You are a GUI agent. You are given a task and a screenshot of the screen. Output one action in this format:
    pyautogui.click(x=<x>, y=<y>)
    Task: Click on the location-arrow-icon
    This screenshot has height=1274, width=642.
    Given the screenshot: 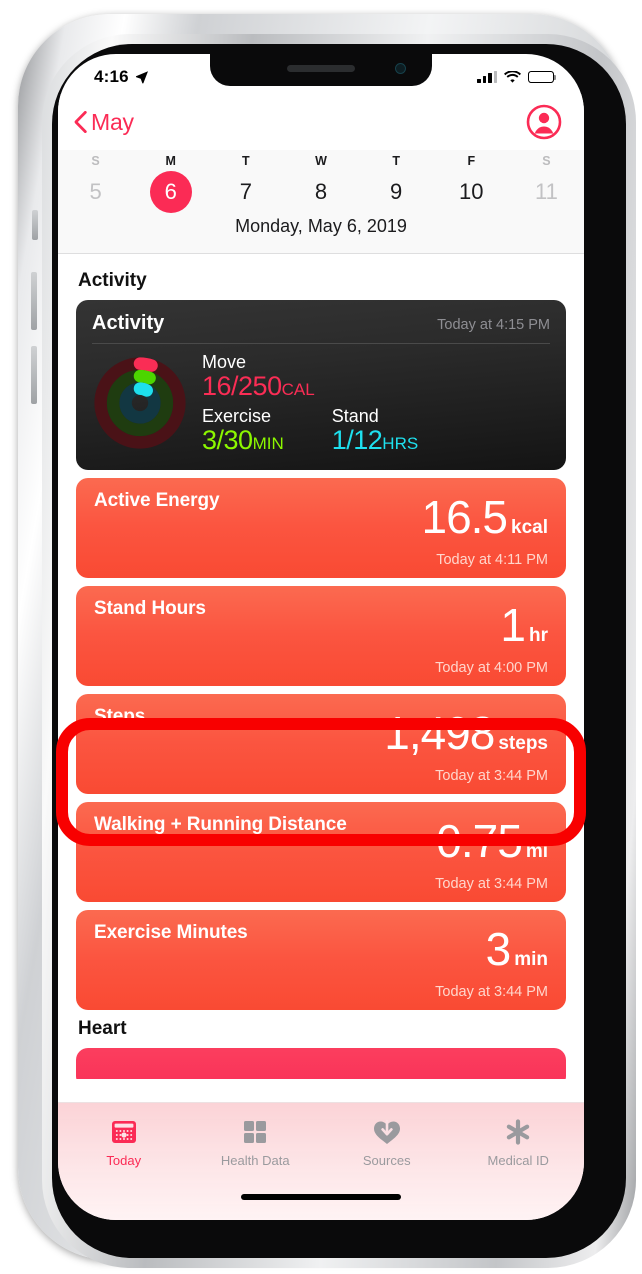 What is the action you would take?
    pyautogui.click(x=141, y=77)
    